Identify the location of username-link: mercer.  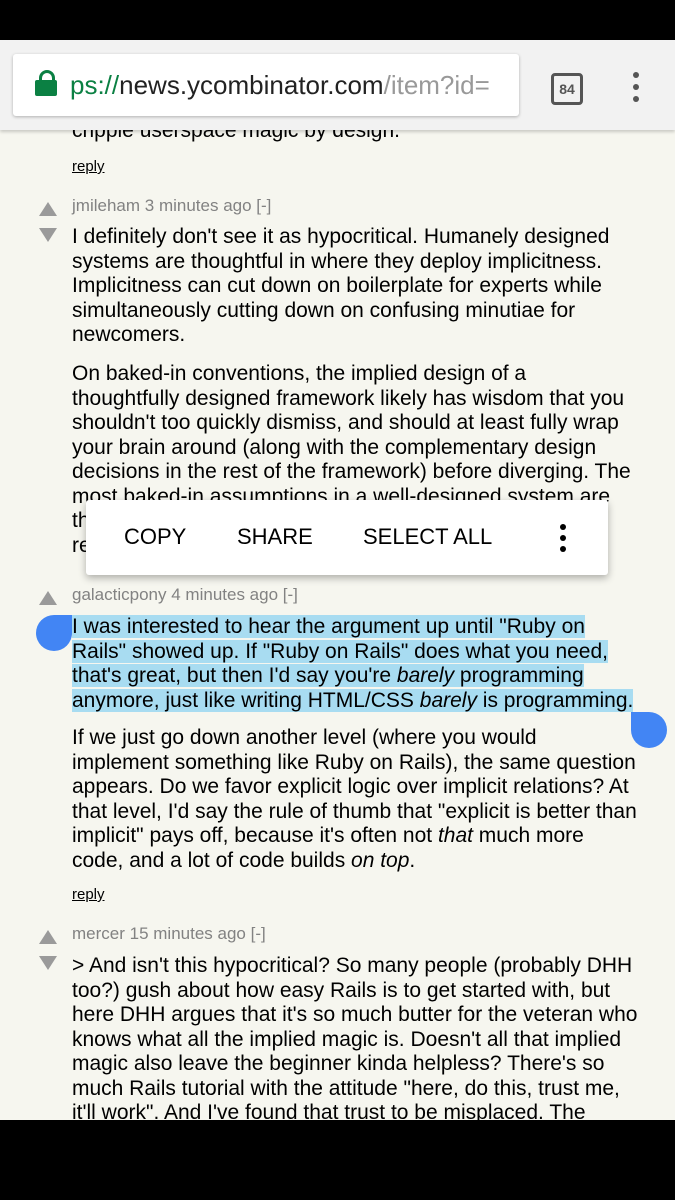
(98, 933).